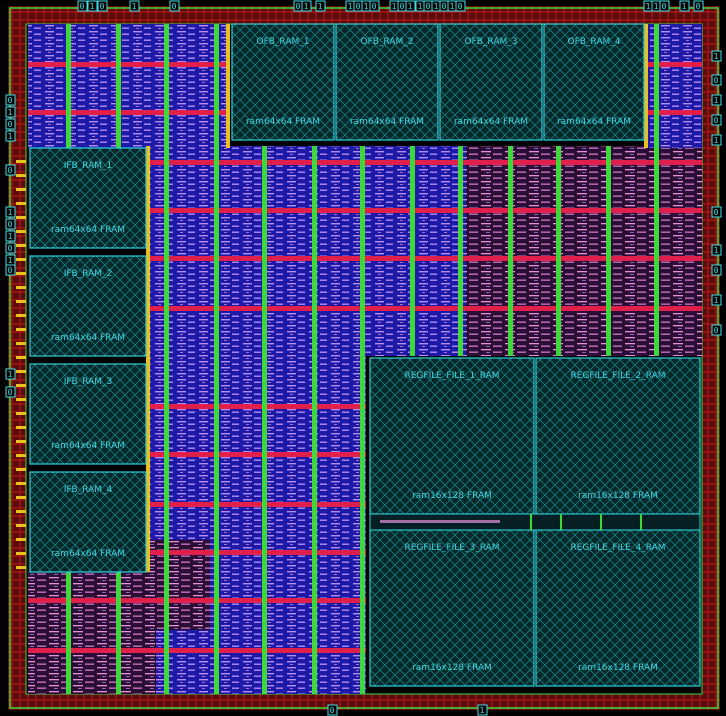  Describe the element at coordinates (88, 306) in the screenshot. I see `macro-ifb-ram-2: IFB_RAM_2 ram64x64 FRAM` at that location.